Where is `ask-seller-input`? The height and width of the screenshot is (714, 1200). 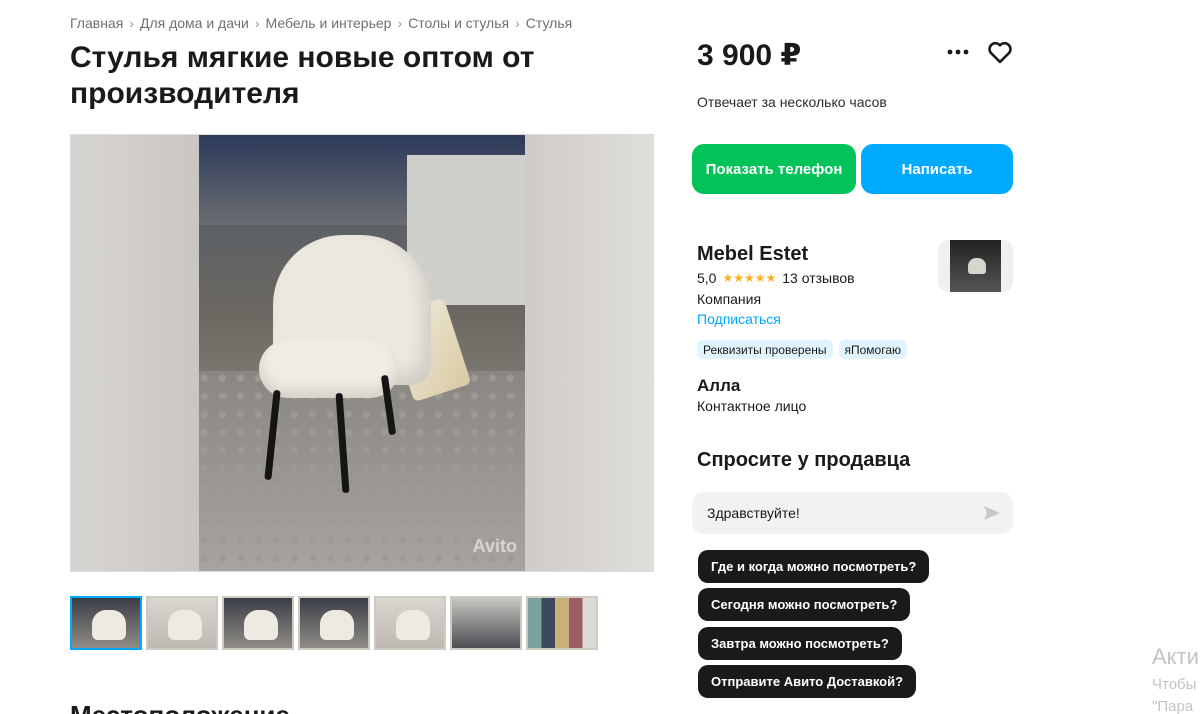
ask-seller-input is located at coordinates (852, 513).